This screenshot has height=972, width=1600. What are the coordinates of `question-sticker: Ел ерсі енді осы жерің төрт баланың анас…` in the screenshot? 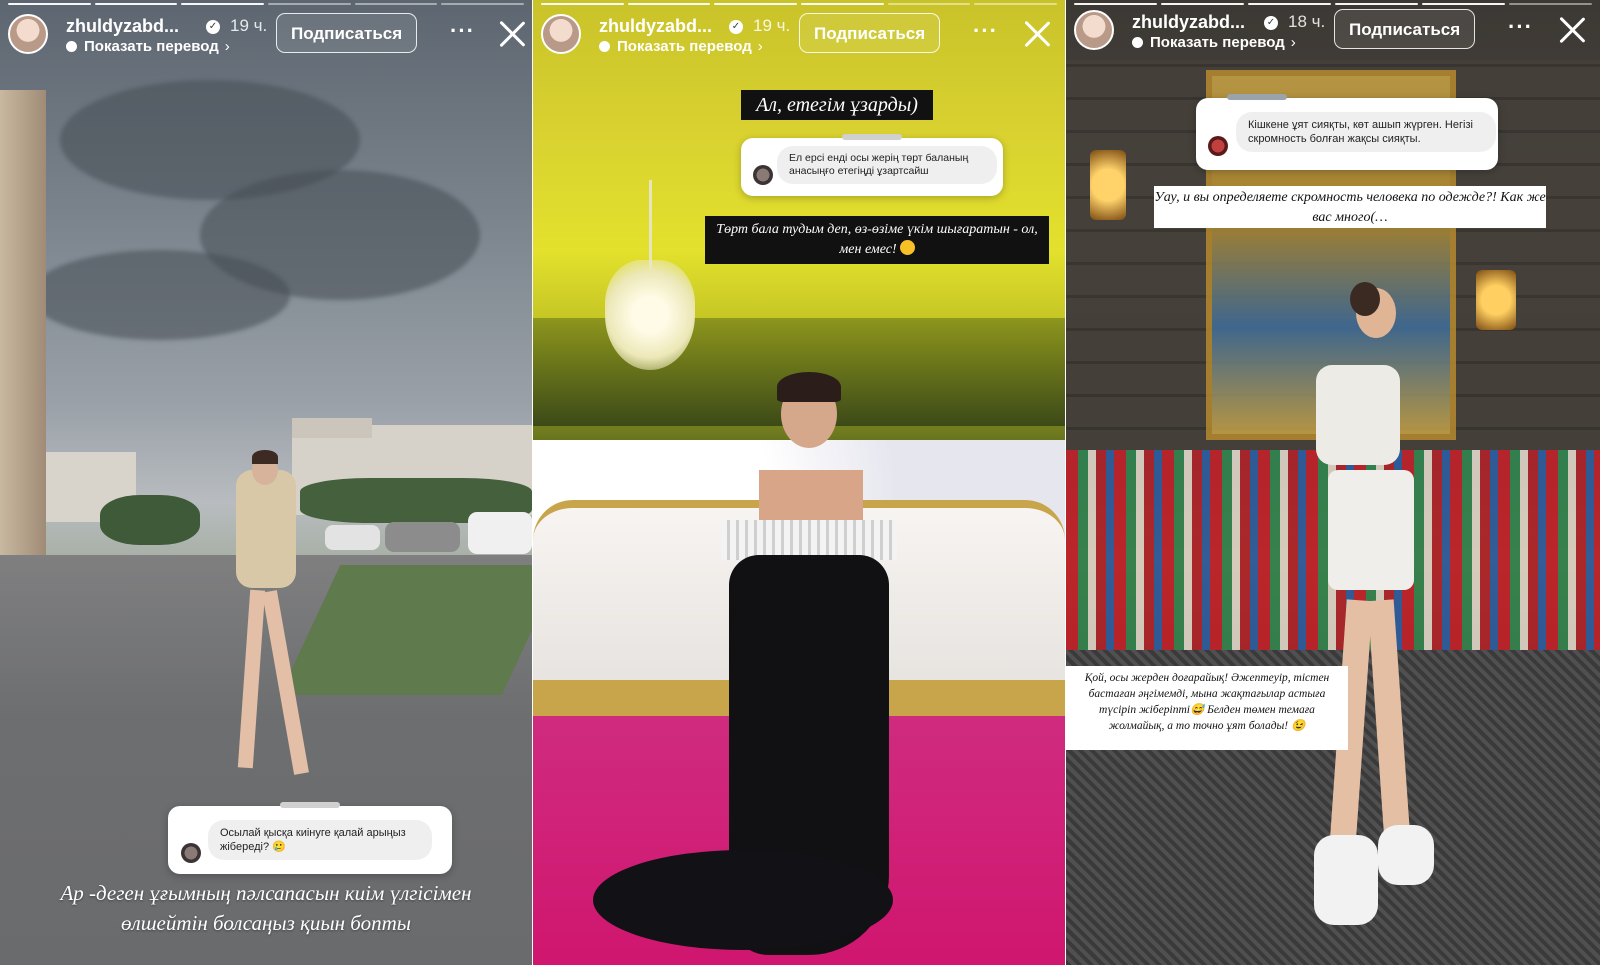 It's located at (872, 165).